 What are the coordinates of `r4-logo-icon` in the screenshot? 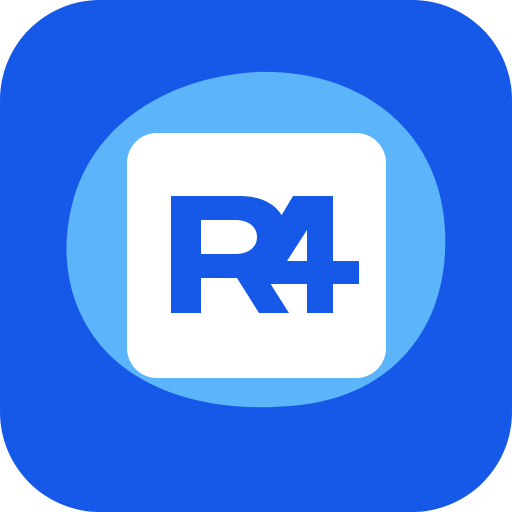 It's located at (265, 254).